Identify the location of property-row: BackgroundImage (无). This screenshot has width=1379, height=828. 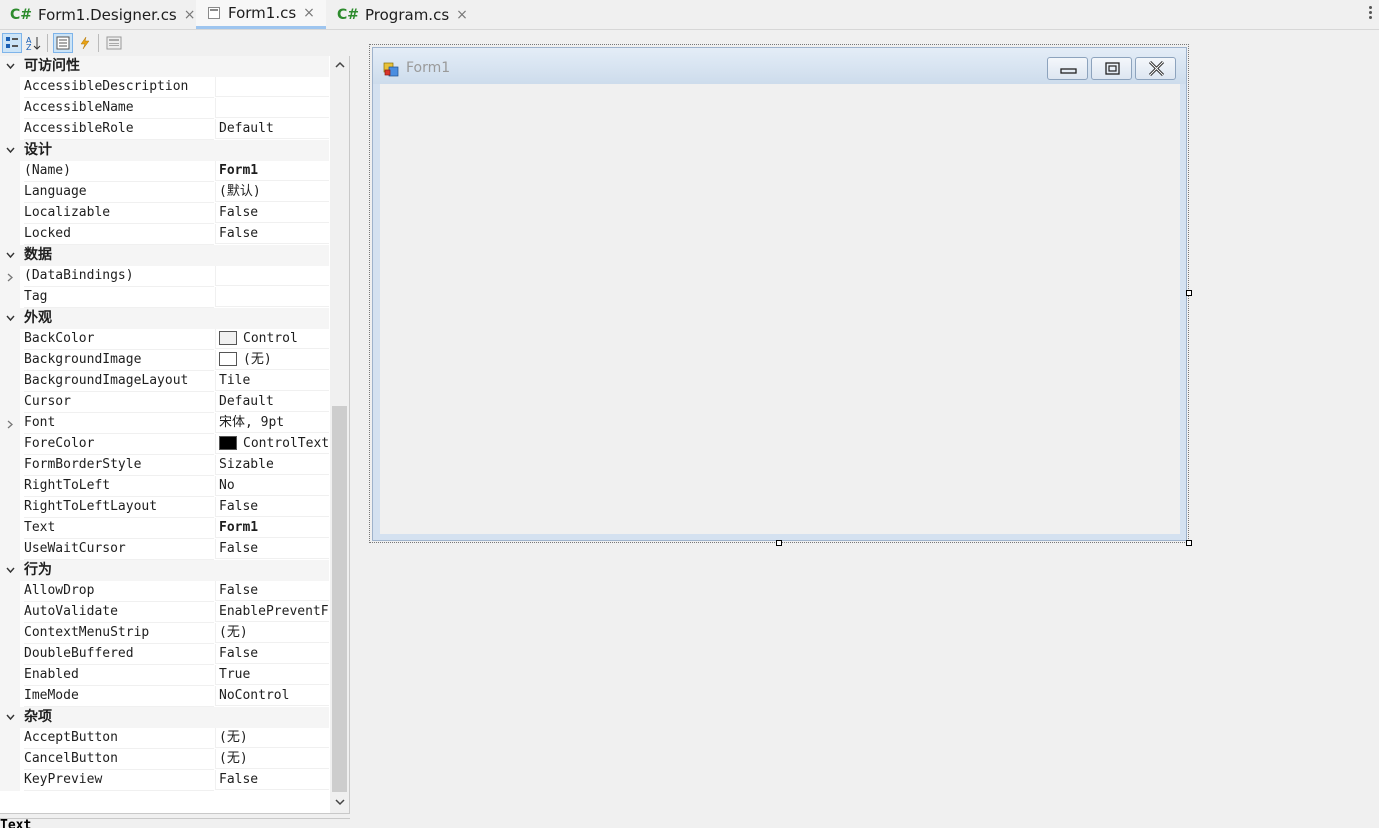
(164, 360).